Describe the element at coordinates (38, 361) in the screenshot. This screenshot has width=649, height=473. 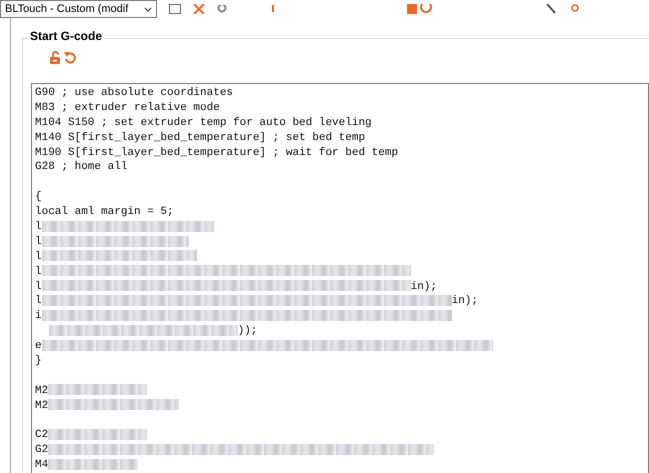
I see `code-line: }` at that location.